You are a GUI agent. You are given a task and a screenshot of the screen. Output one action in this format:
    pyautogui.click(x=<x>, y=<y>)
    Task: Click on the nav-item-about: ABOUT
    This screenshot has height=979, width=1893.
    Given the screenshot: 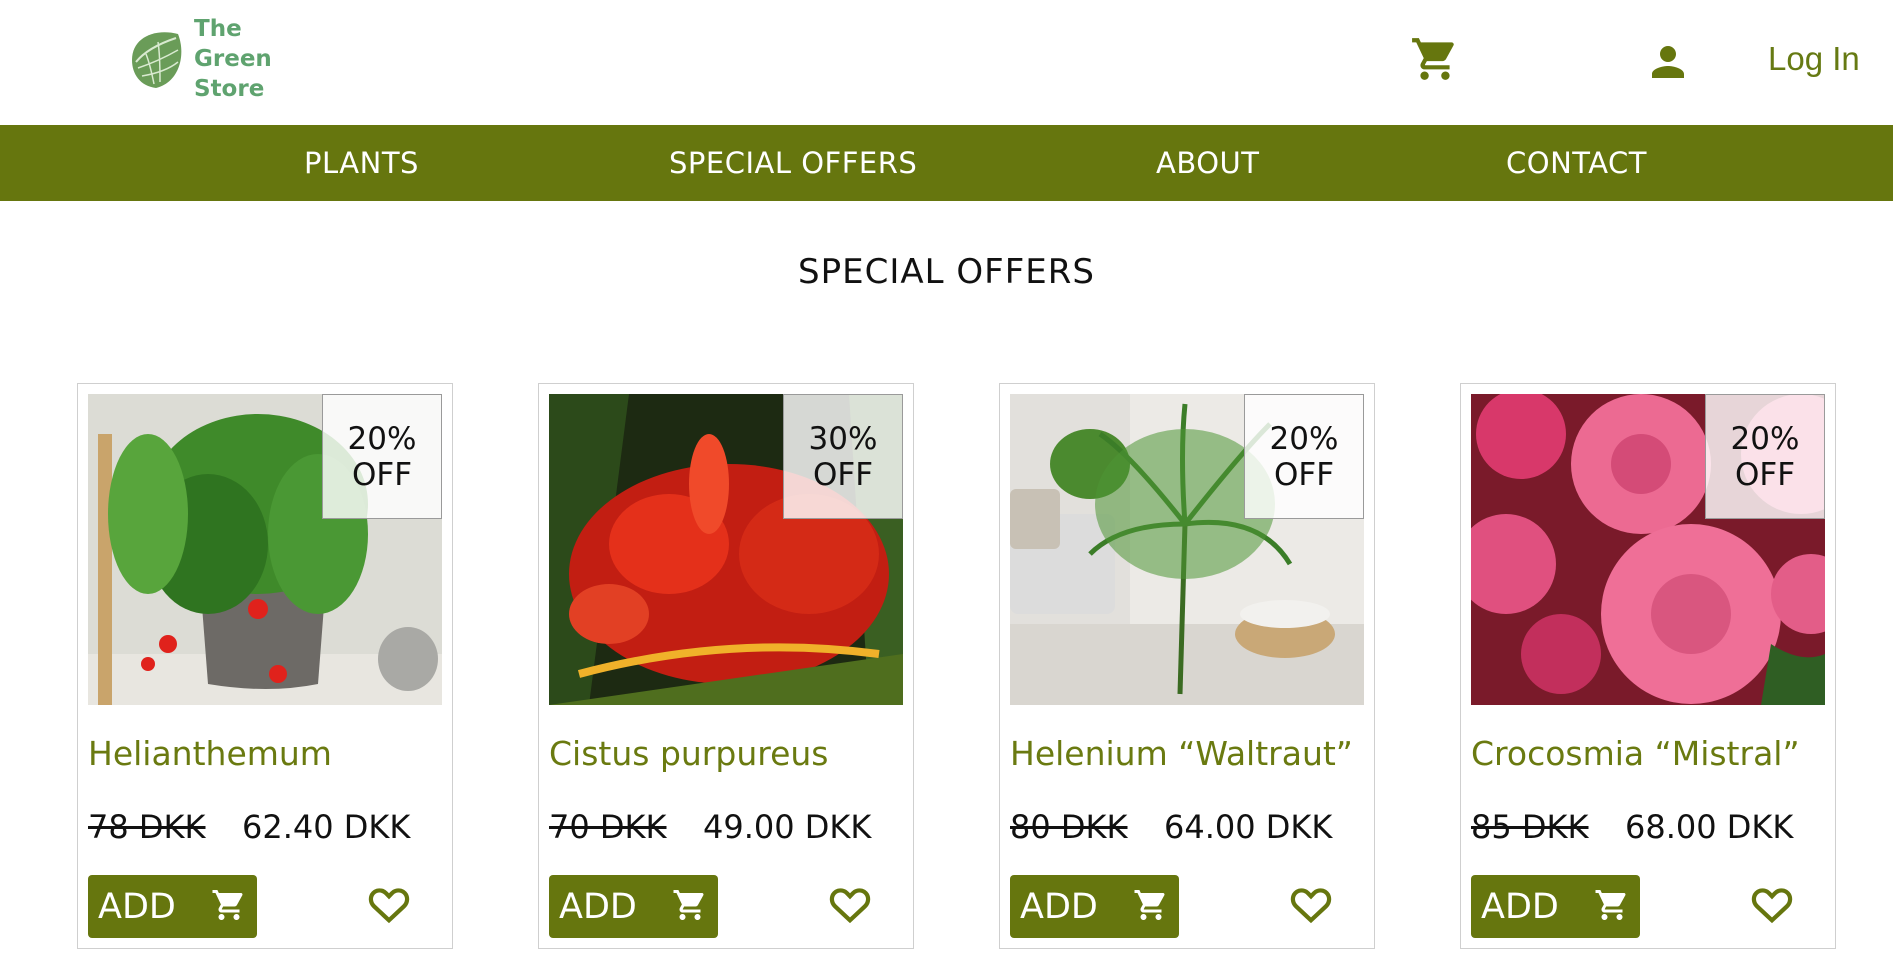 What is the action you would take?
    pyautogui.click(x=1208, y=163)
    